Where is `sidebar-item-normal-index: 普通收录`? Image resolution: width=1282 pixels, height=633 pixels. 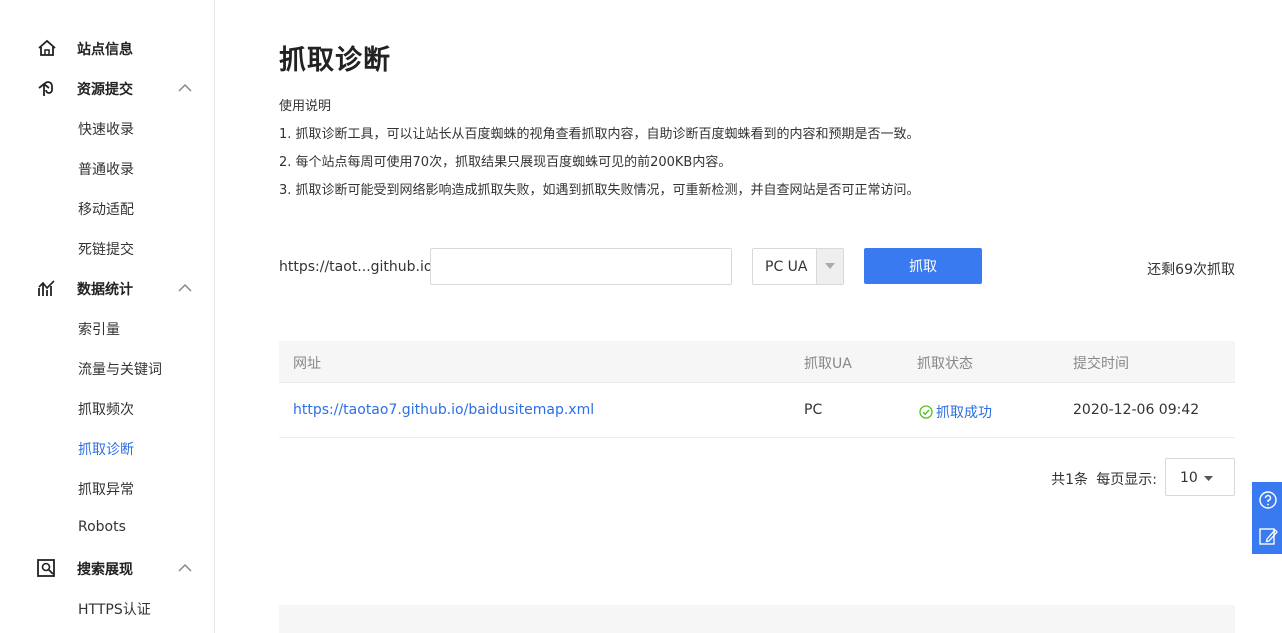 sidebar-item-normal-index: 普通收录 is located at coordinates (107, 168).